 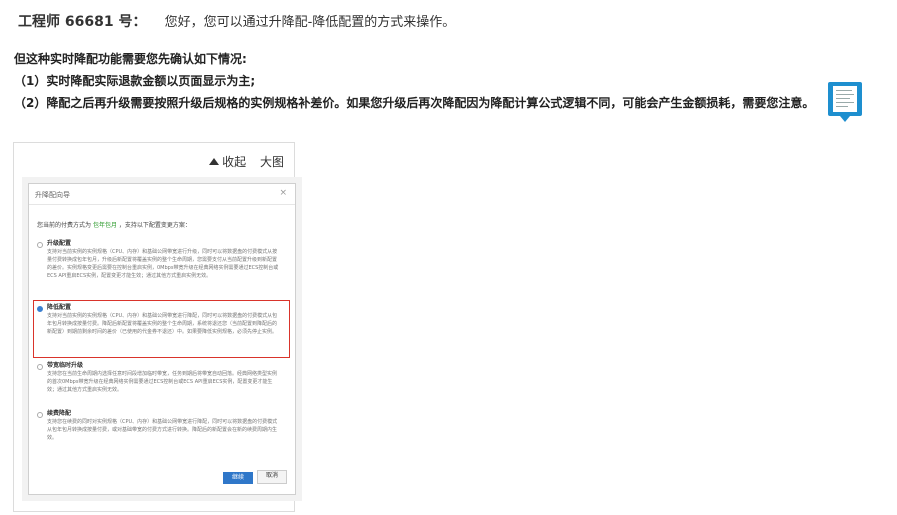 I want to click on engineer-name: 工程师 66681 号：, so click(x=82, y=22).